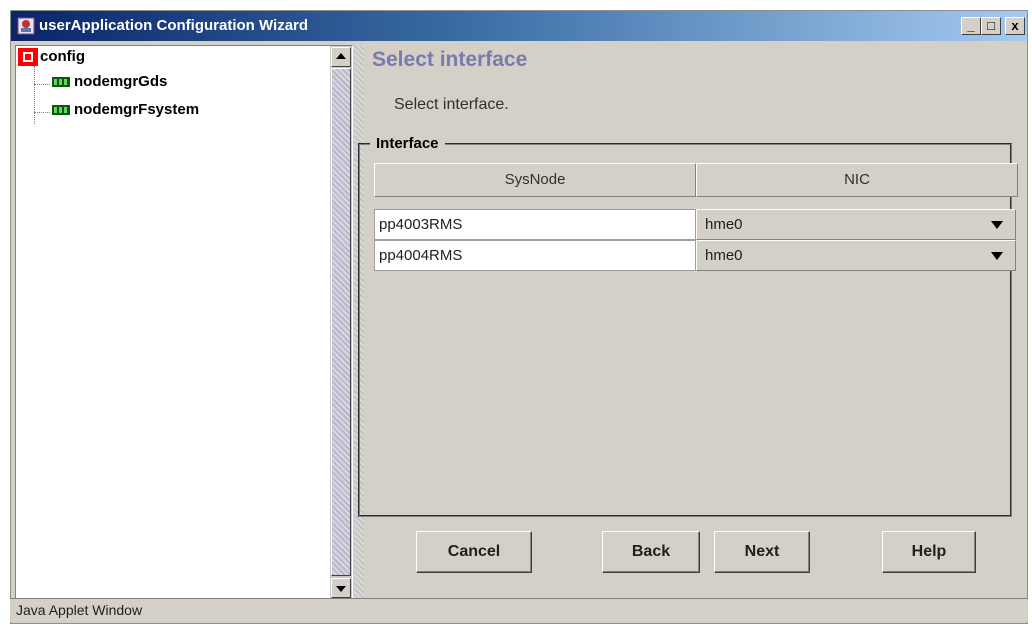  Describe the element at coordinates (1015, 26) in the screenshot. I see `close-button: x` at that location.